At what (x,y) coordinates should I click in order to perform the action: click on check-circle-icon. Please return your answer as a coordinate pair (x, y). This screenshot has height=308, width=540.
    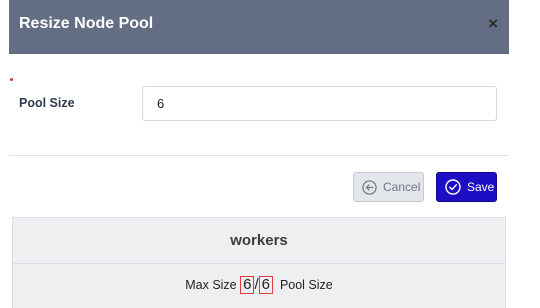
    Looking at the image, I should click on (453, 187).